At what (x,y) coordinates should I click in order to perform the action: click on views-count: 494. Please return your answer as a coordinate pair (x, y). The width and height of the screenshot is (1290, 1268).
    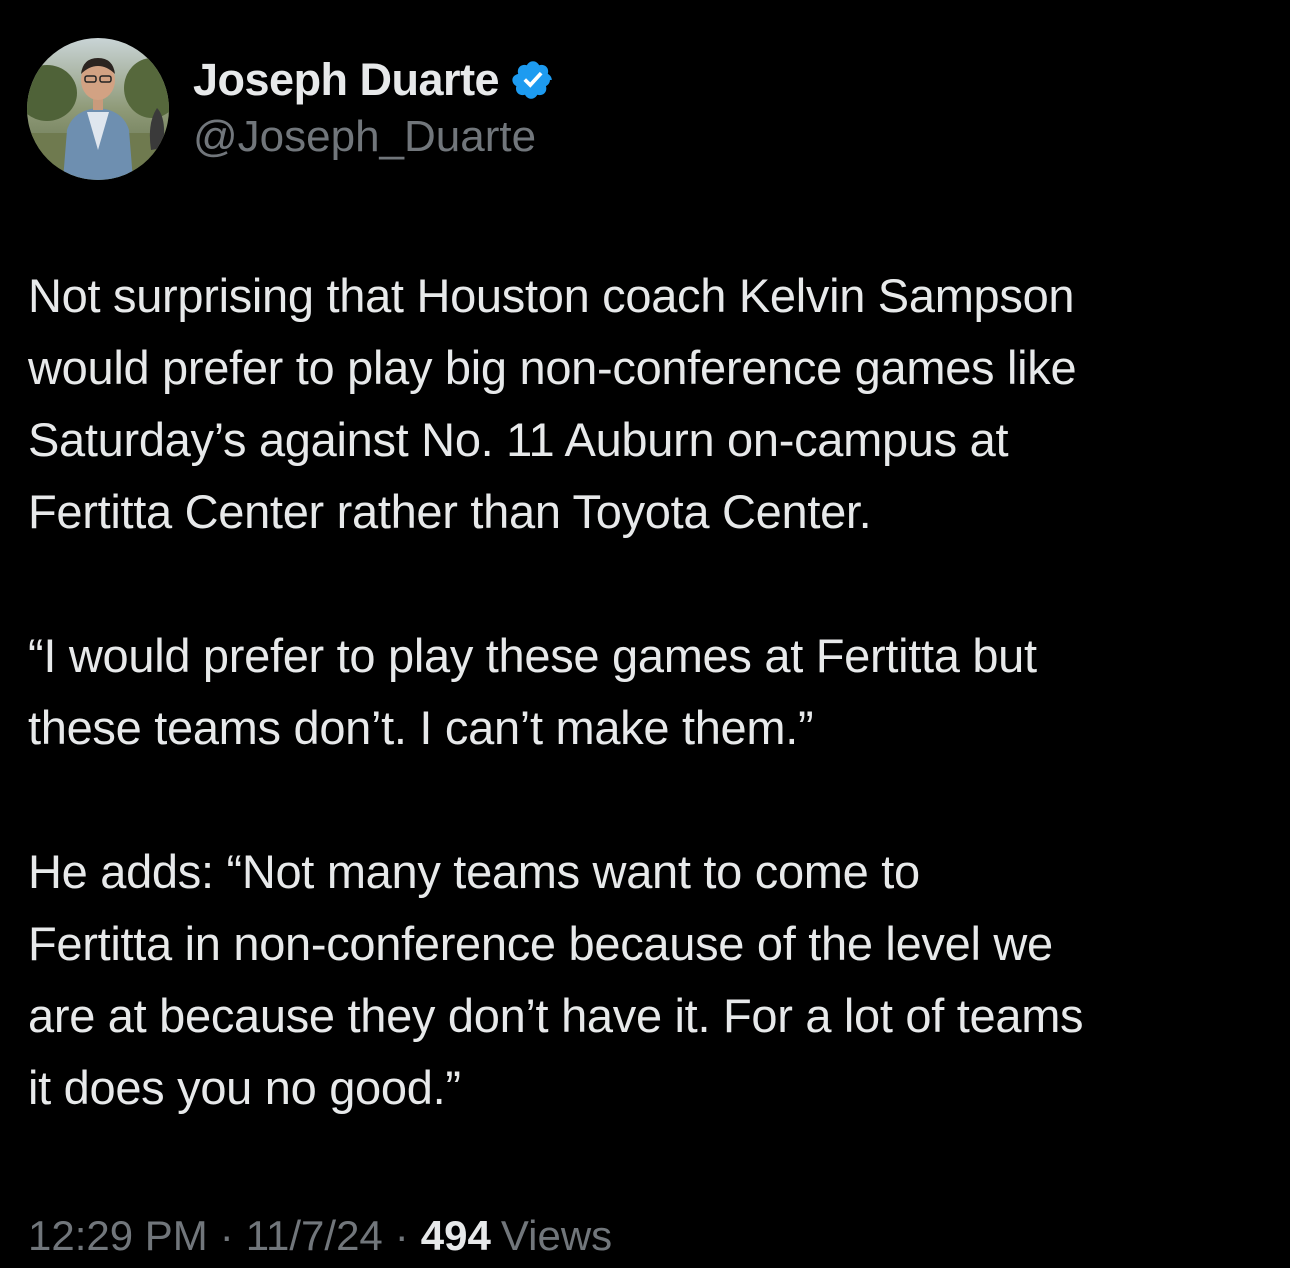
    Looking at the image, I should click on (455, 1235).